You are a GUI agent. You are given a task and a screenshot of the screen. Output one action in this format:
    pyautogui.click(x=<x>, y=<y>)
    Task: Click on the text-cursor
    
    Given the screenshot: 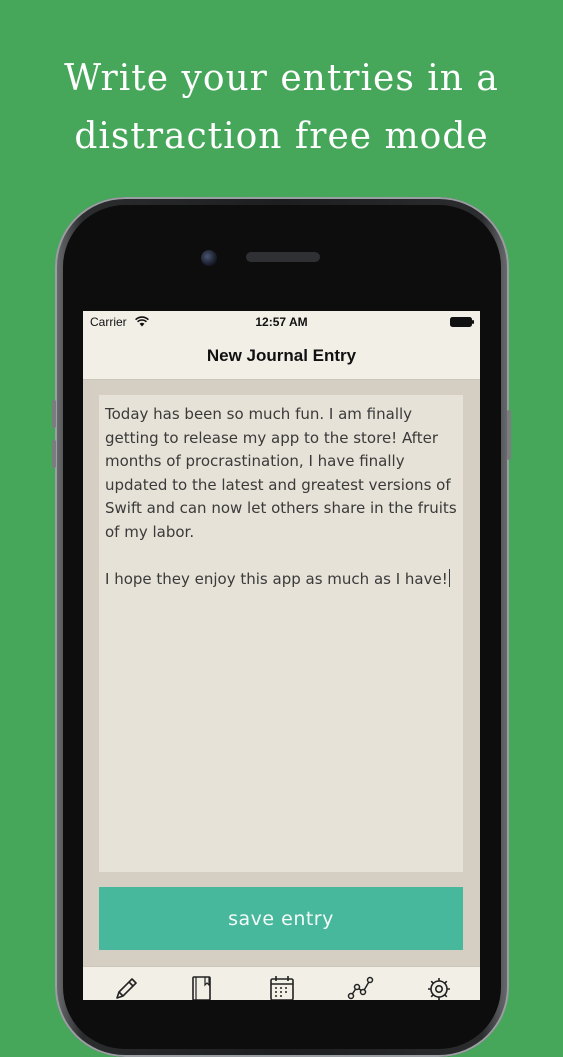 What is the action you would take?
    pyautogui.click(x=449, y=577)
    